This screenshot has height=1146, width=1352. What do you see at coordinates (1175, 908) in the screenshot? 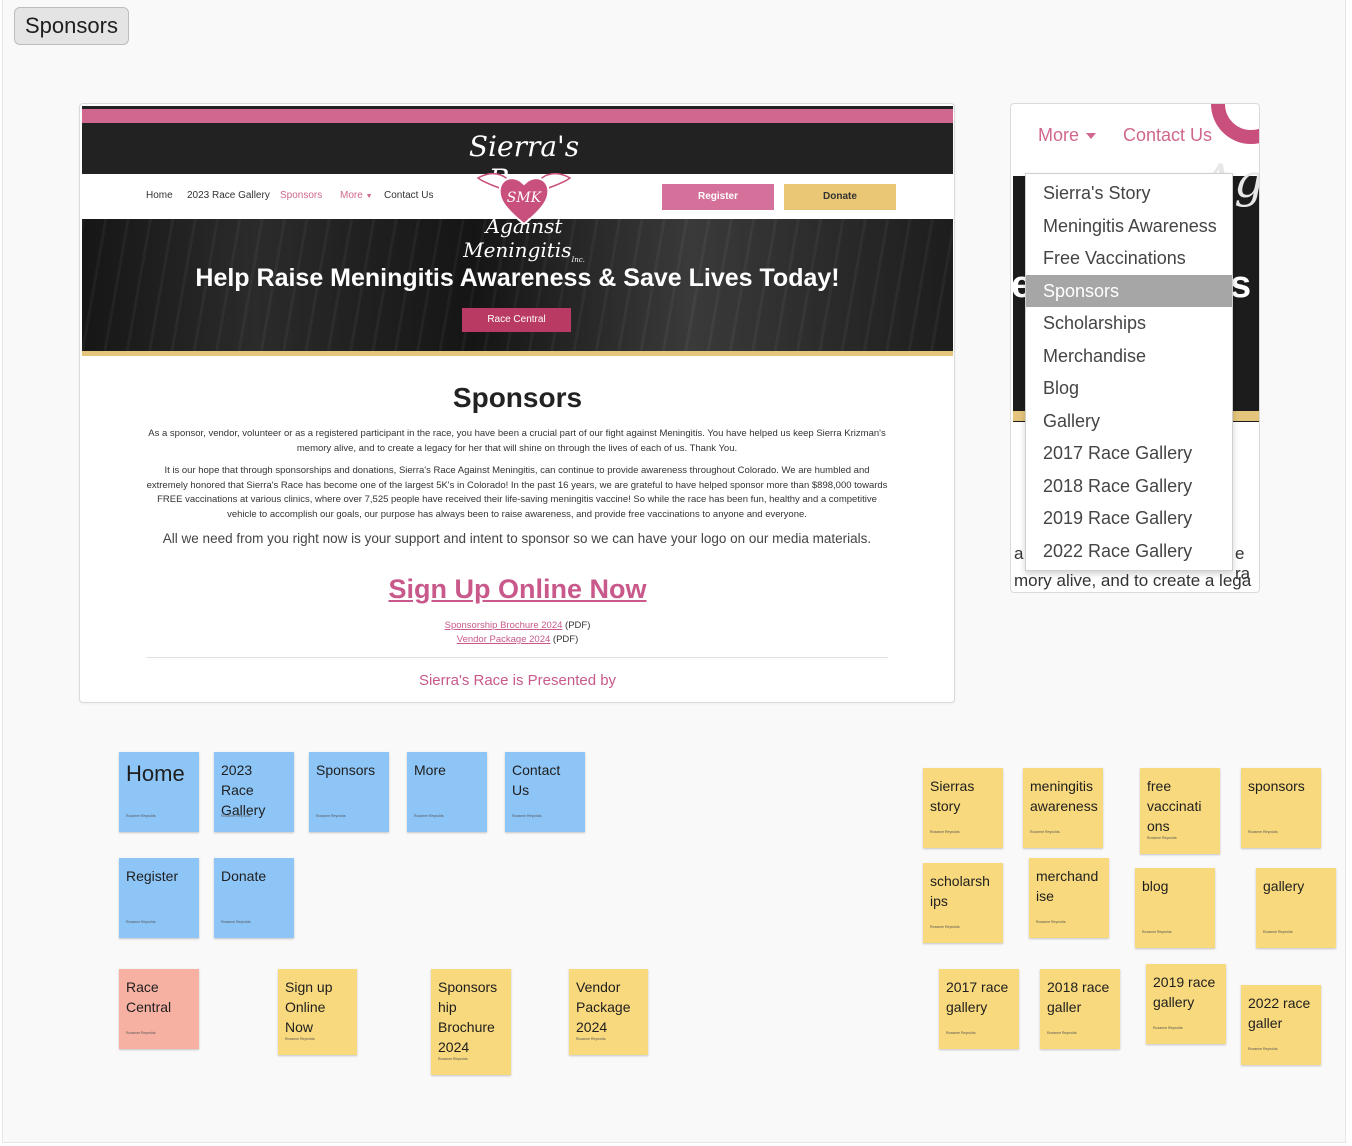
I see `sticky-note: blog Roxanne Reynolds` at bounding box center [1175, 908].